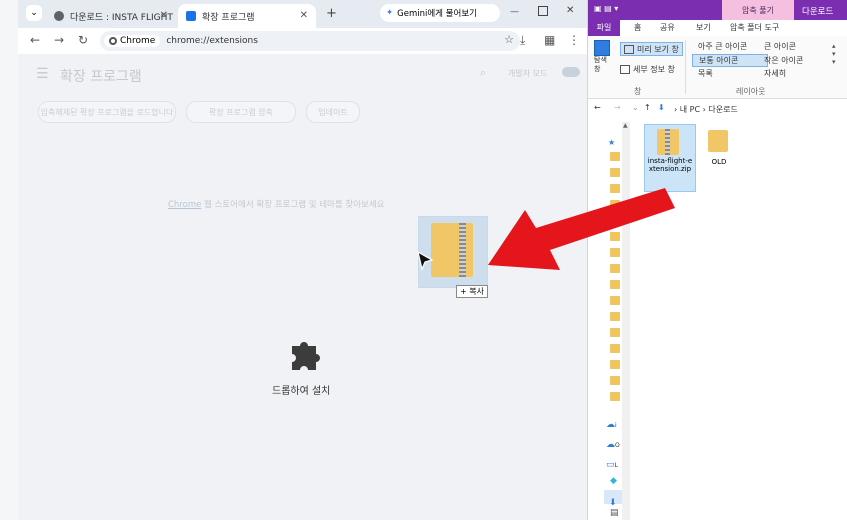 The width and height of the screenshot is (847, 520). What do you see at coordinates (294, 205) in the screenshot?
I see `store-text: 웹 스토어에서 확장 프로그램 및 테마를 찾아보세요` at bounding box center [294, 205].